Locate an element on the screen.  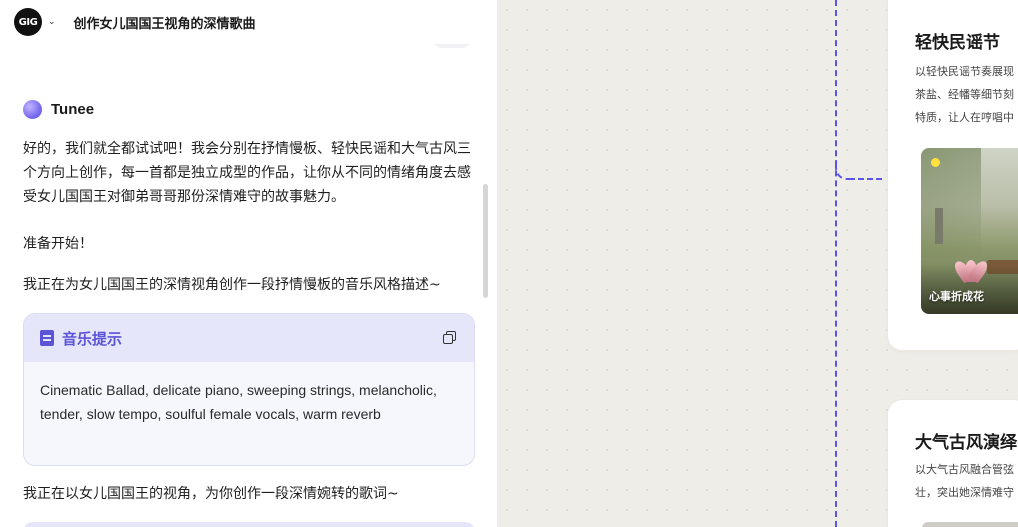
song-card-description: 以大气古风融合管弦 壮，突出她深情难守 is located at coordinates (964, 481).